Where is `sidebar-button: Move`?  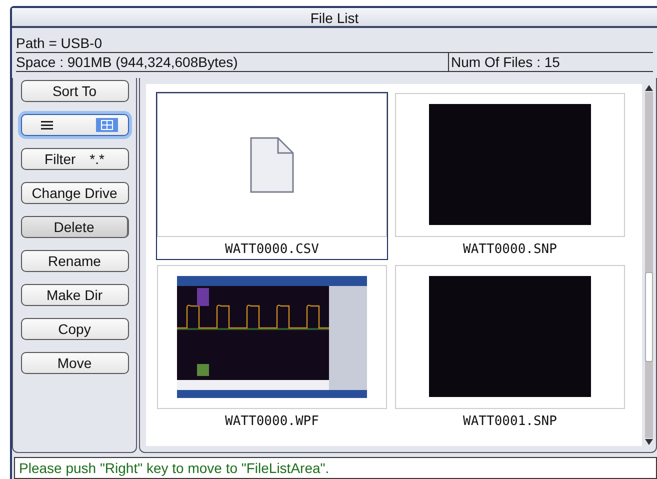
sidebar-button: Move is located at coordinates (74, 363).